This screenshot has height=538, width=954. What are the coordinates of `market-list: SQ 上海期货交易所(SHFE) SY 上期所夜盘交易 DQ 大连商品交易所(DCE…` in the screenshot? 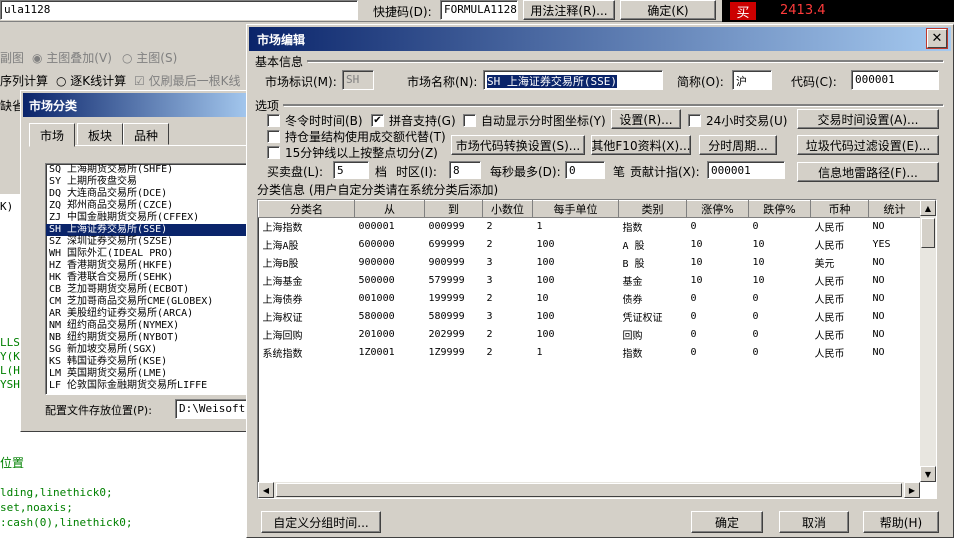 It's located at (147, 279).